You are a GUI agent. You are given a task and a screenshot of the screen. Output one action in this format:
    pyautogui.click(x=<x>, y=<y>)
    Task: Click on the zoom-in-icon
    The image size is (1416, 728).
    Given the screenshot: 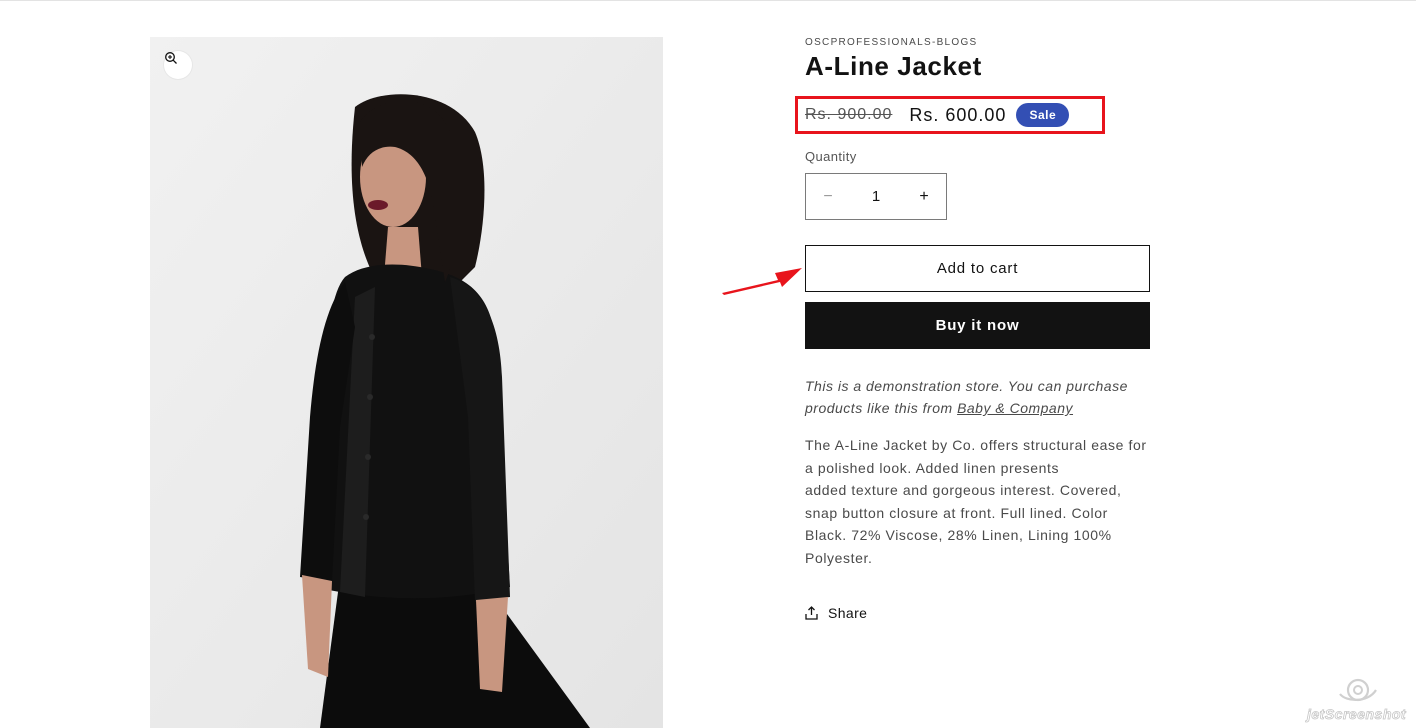 What is the action you would take?
    pyautogui.click(x=171, y=58)
    